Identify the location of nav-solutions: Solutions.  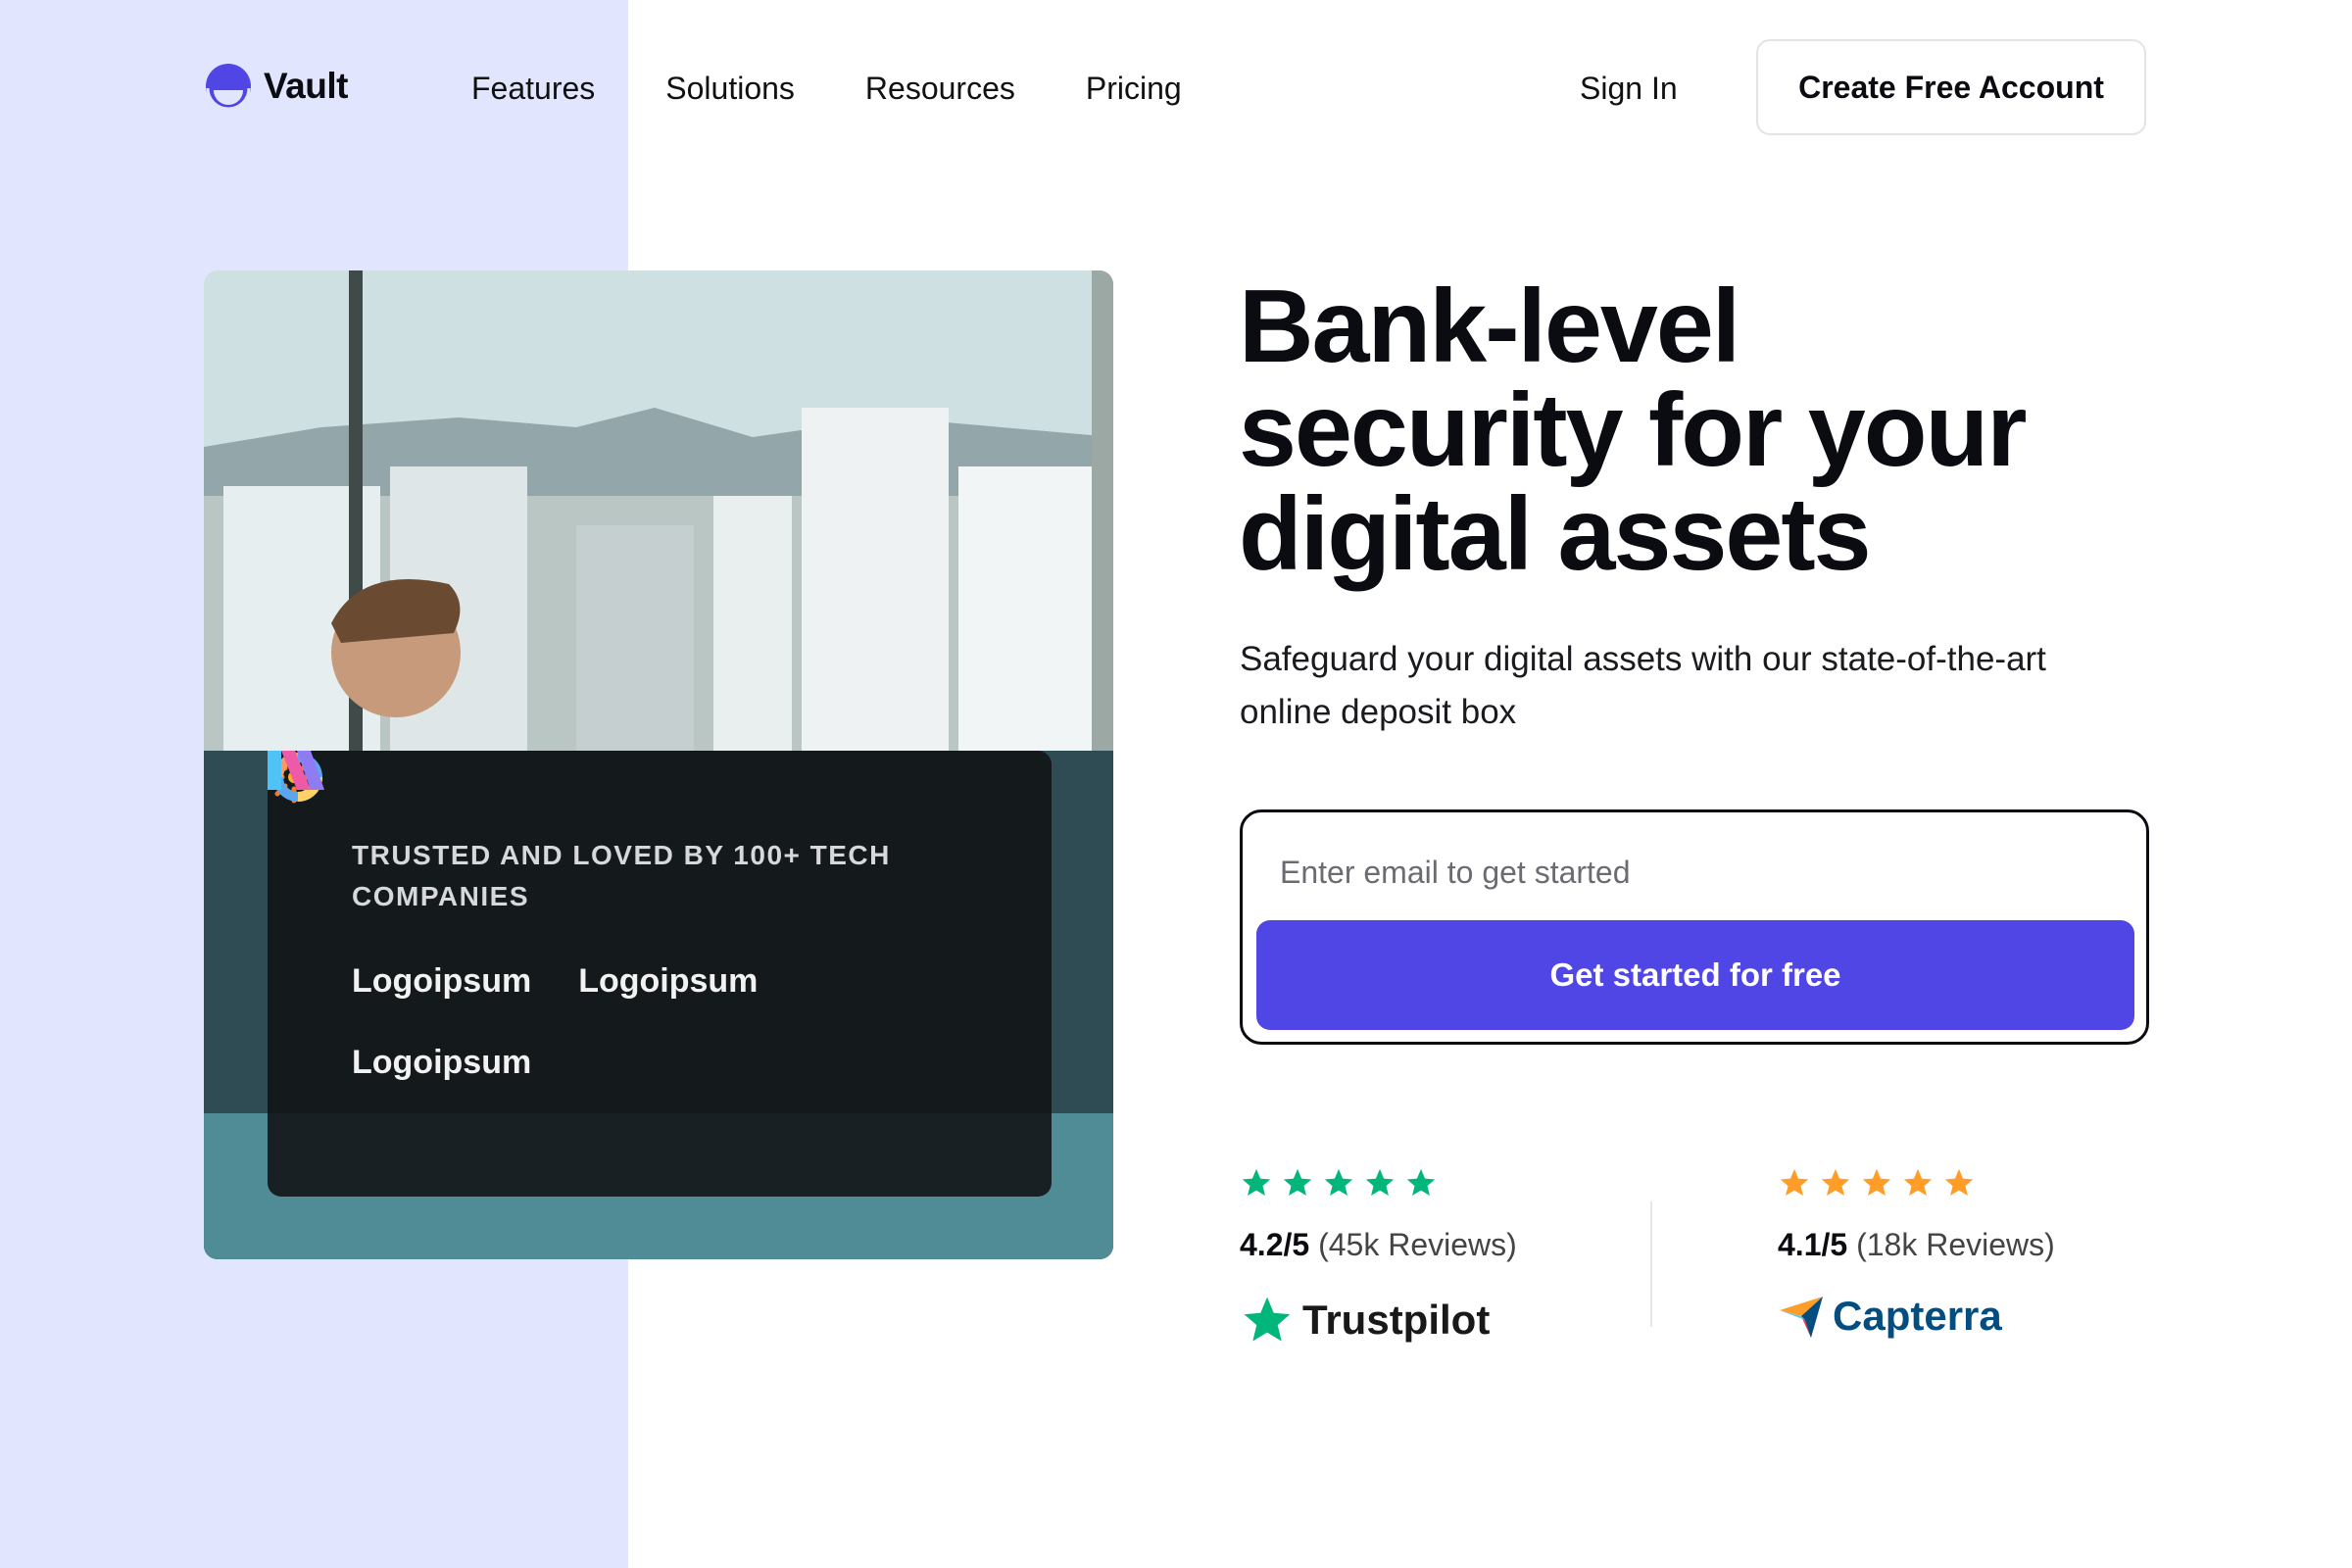
(730, 89).